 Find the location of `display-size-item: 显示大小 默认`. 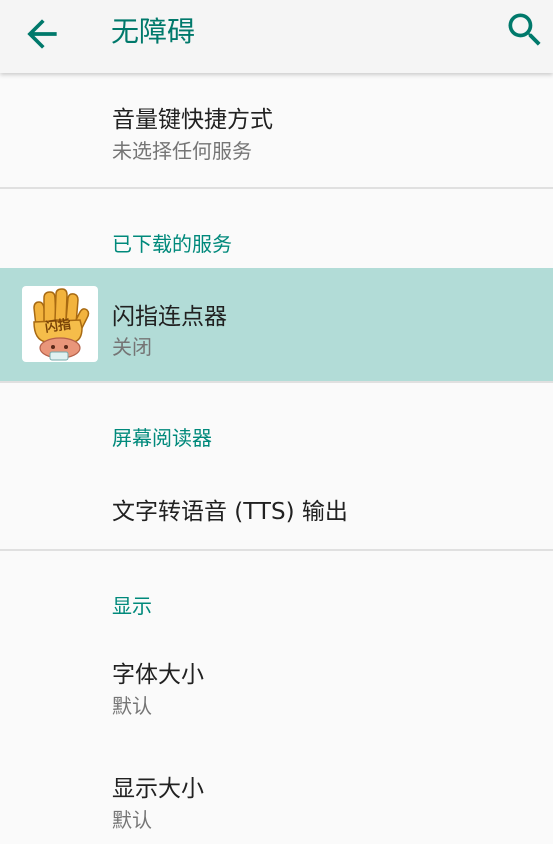

display-size-item: 显示大小 默认 is located at coordinates (276, 794).